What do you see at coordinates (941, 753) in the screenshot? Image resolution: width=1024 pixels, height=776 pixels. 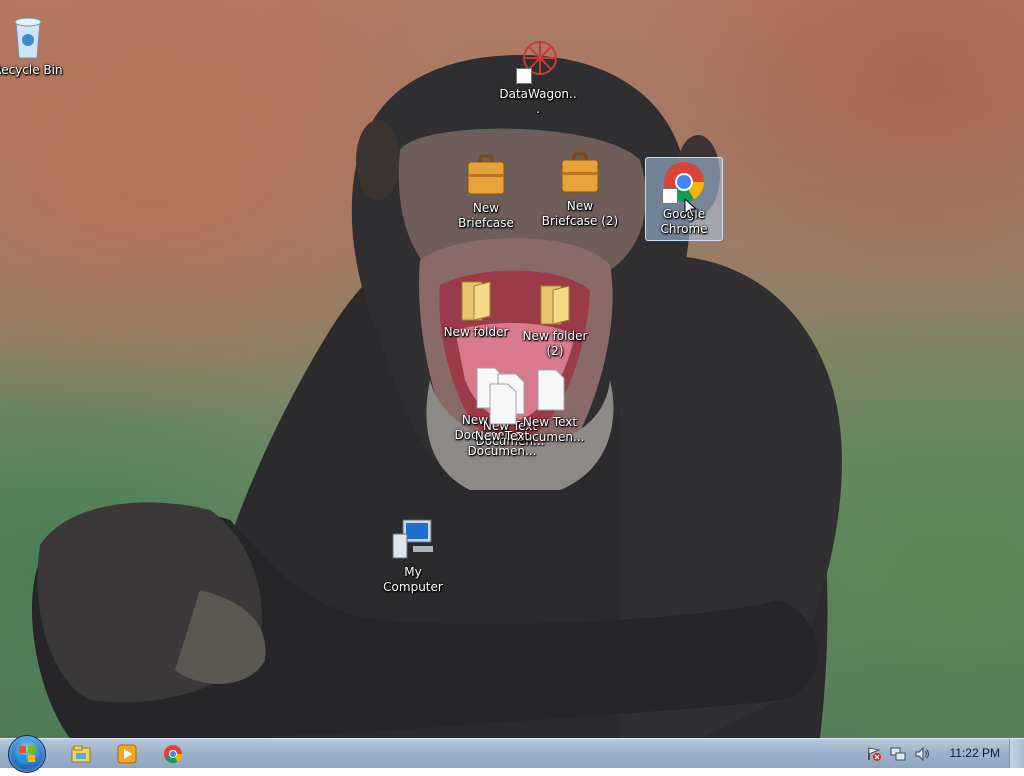 I see `system-tray: 11:22 PM` at bounding box center [941, 753].